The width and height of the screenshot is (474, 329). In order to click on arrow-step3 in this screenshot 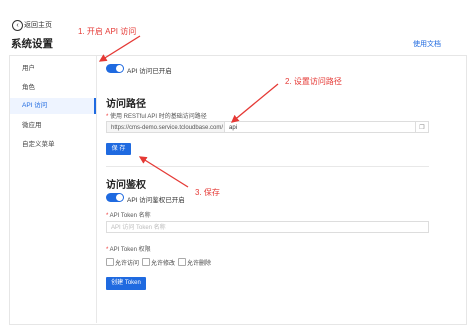, I will do `click(163, 172)`.